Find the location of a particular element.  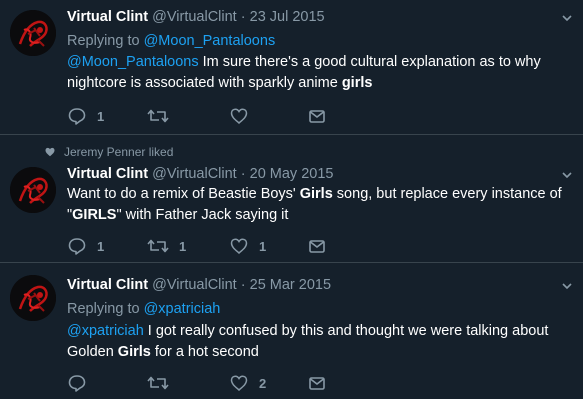

highlighted-term: girls is located at coordinates (357, 83).